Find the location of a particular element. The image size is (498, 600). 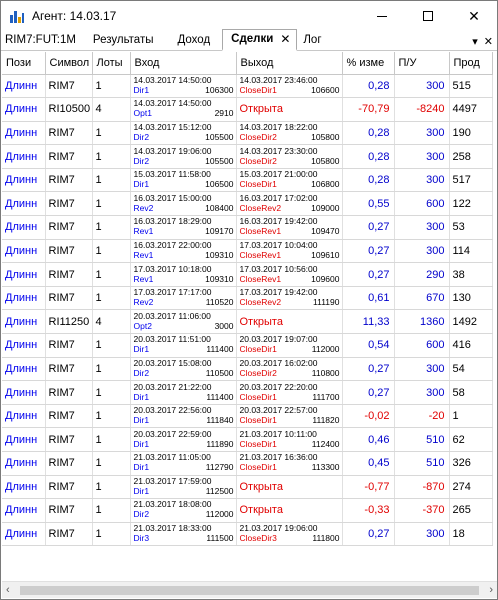

entry-datetime: 16.03.2017 18:29:00 is located at coordinates (172, 221).